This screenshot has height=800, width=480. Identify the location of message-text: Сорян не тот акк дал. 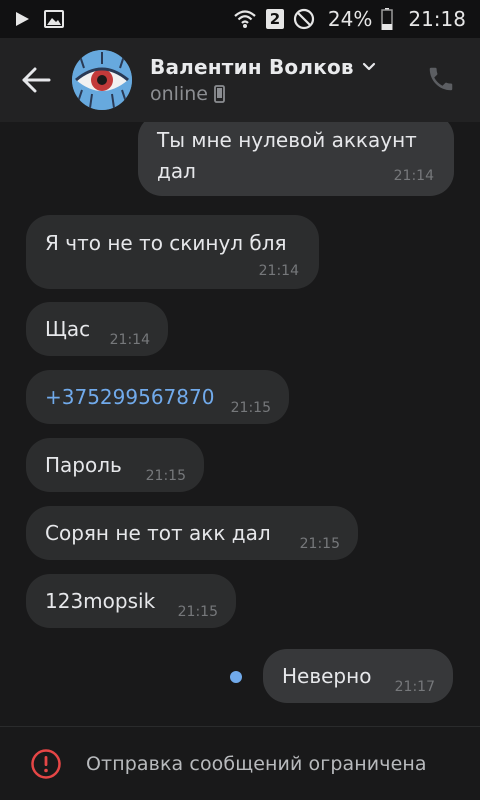
(158, 533).